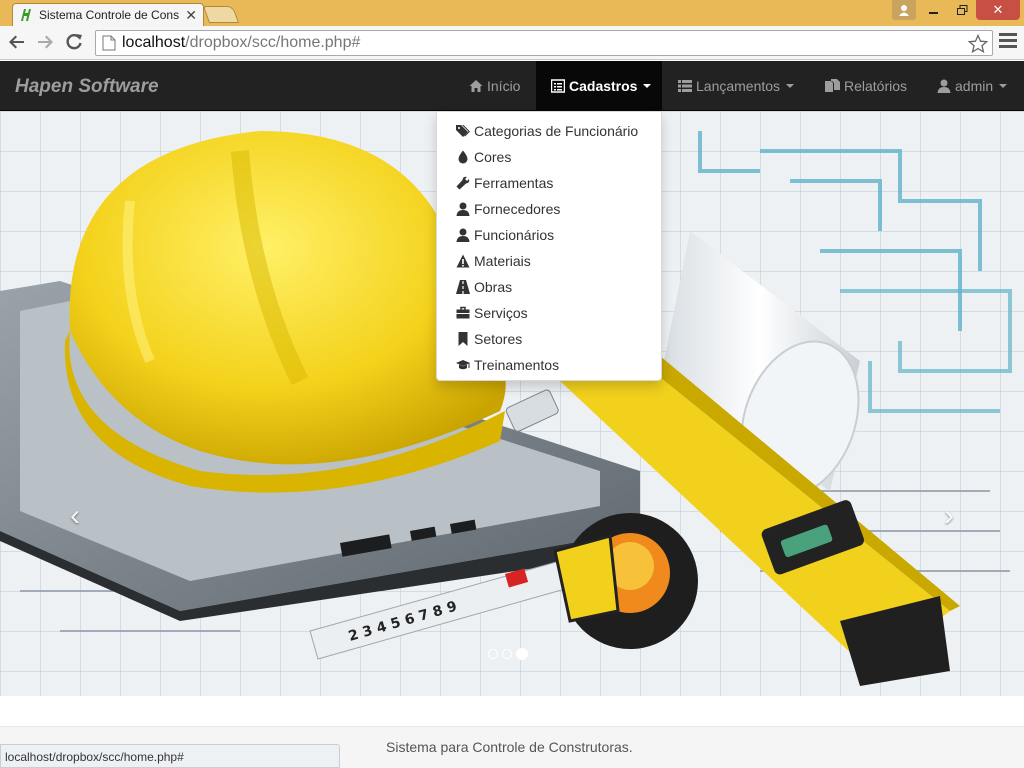 The width and height of the screenshot is (1024, 768). I want to click on hapen-favicon-icon, so click(26, 15).